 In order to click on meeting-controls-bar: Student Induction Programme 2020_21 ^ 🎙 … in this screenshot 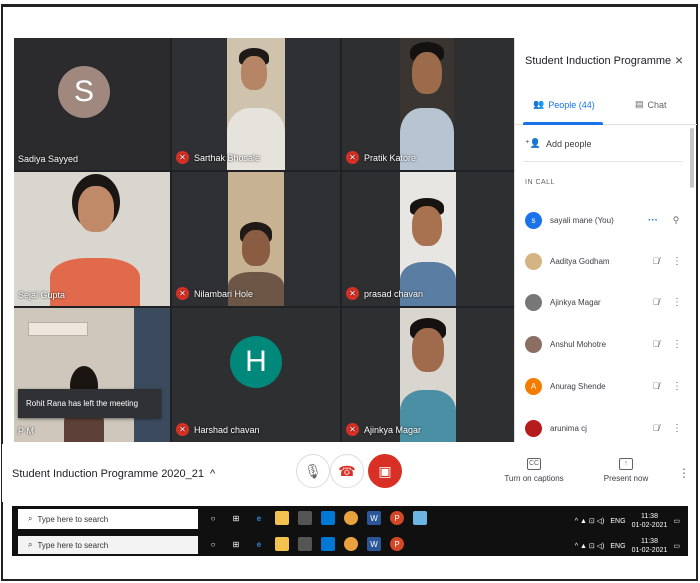, I will do `click(349, 473)`.